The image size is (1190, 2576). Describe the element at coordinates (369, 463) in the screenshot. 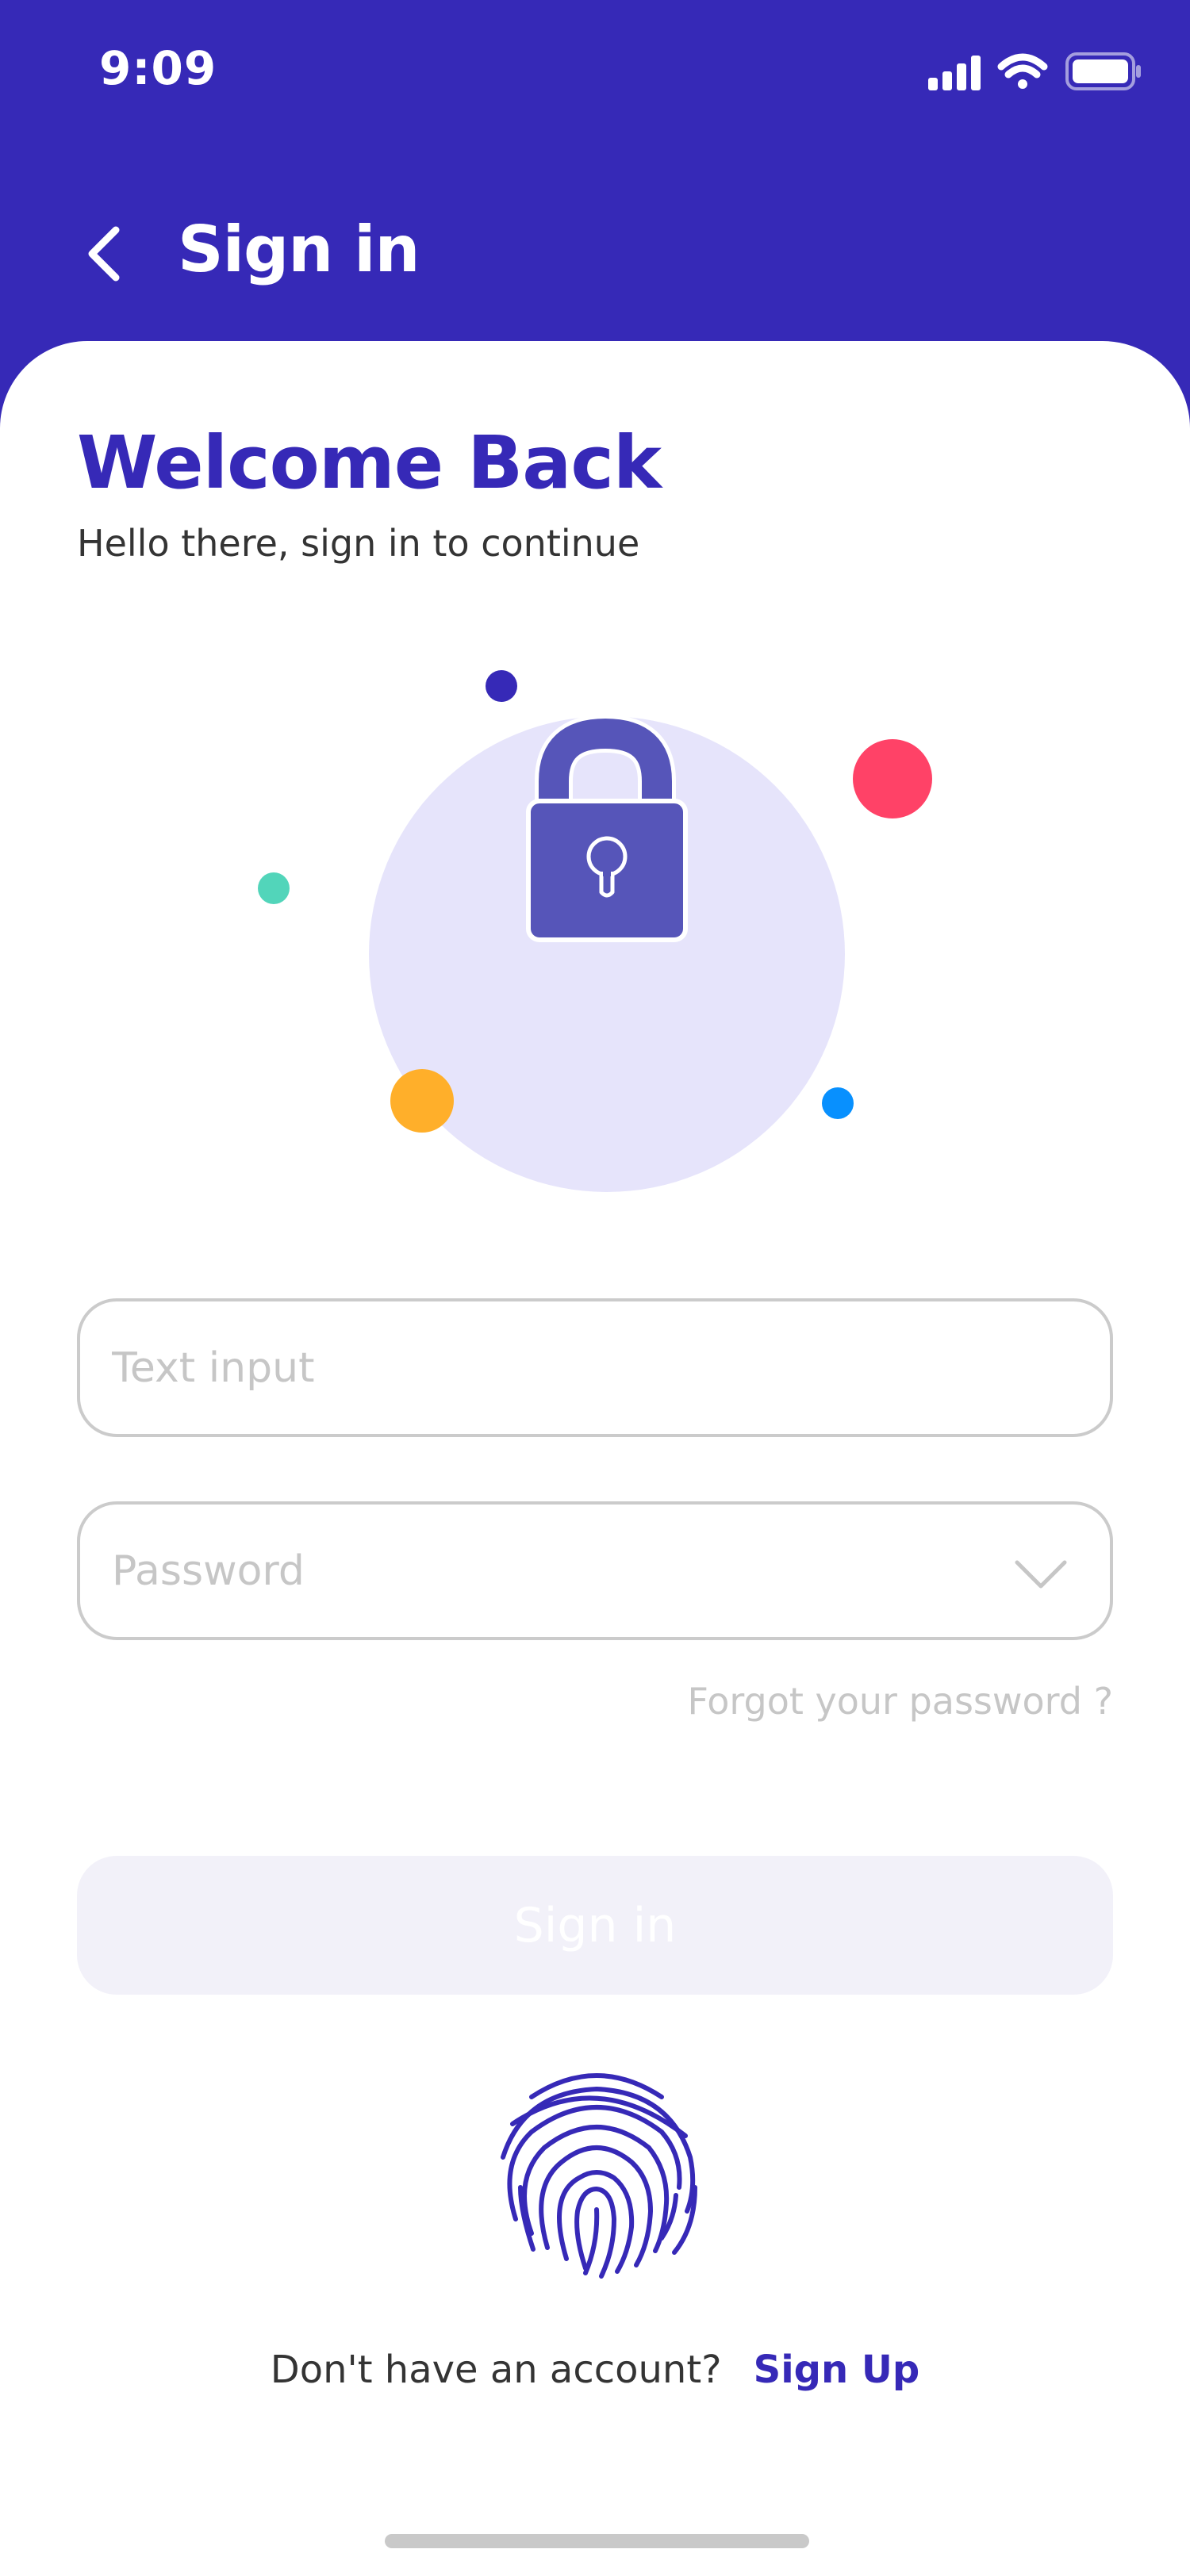

I see `welcome-title: Welcome Back` at that location.